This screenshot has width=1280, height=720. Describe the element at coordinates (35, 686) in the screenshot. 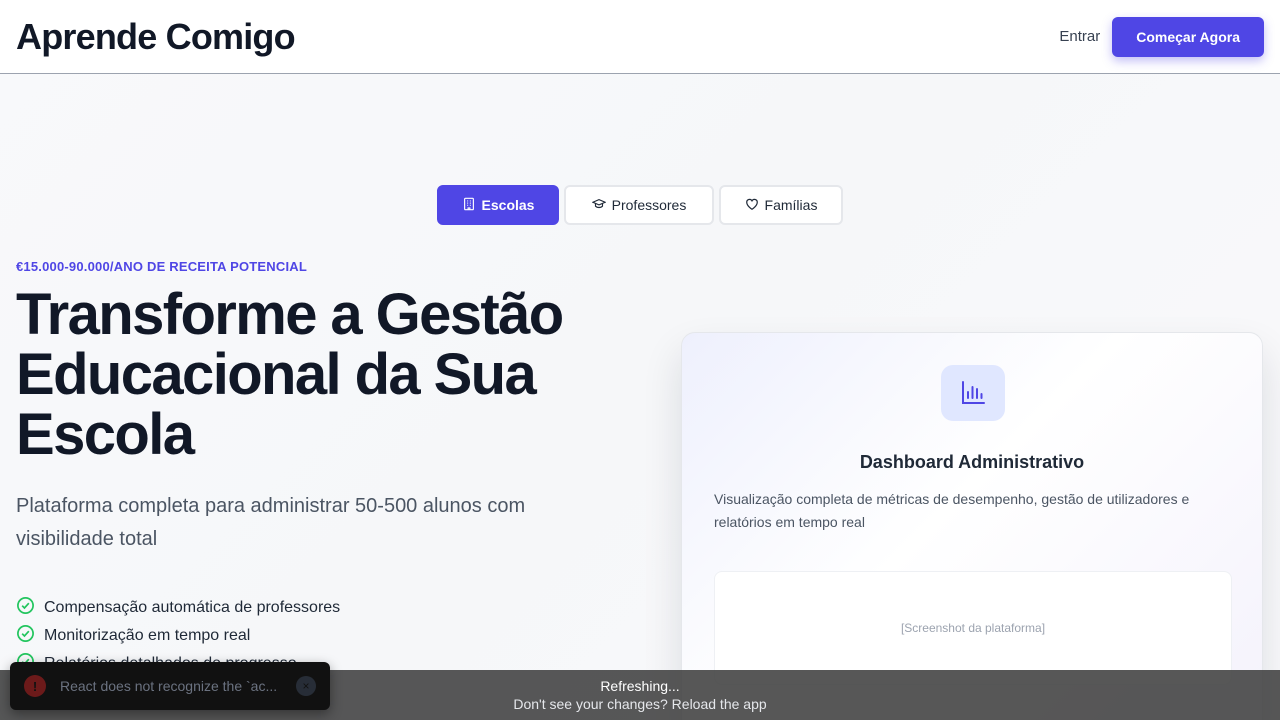

I see `alert-icon: !` at that location.